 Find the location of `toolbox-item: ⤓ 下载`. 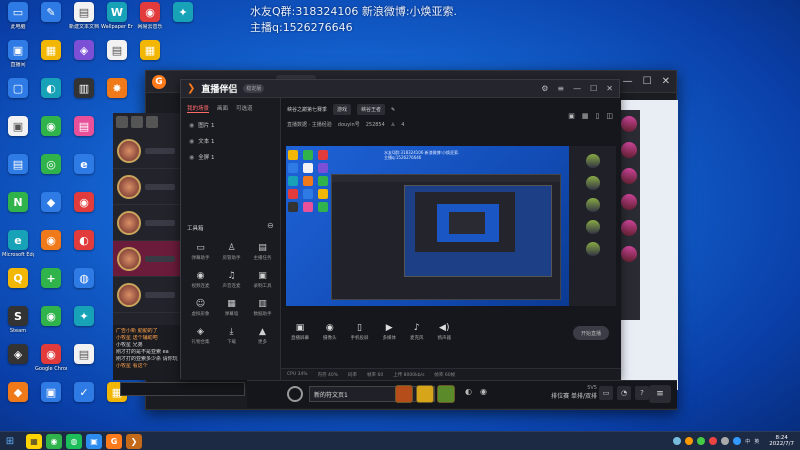

toolbox-item: ⤓ 下载 is located at coordinates (231, 336).